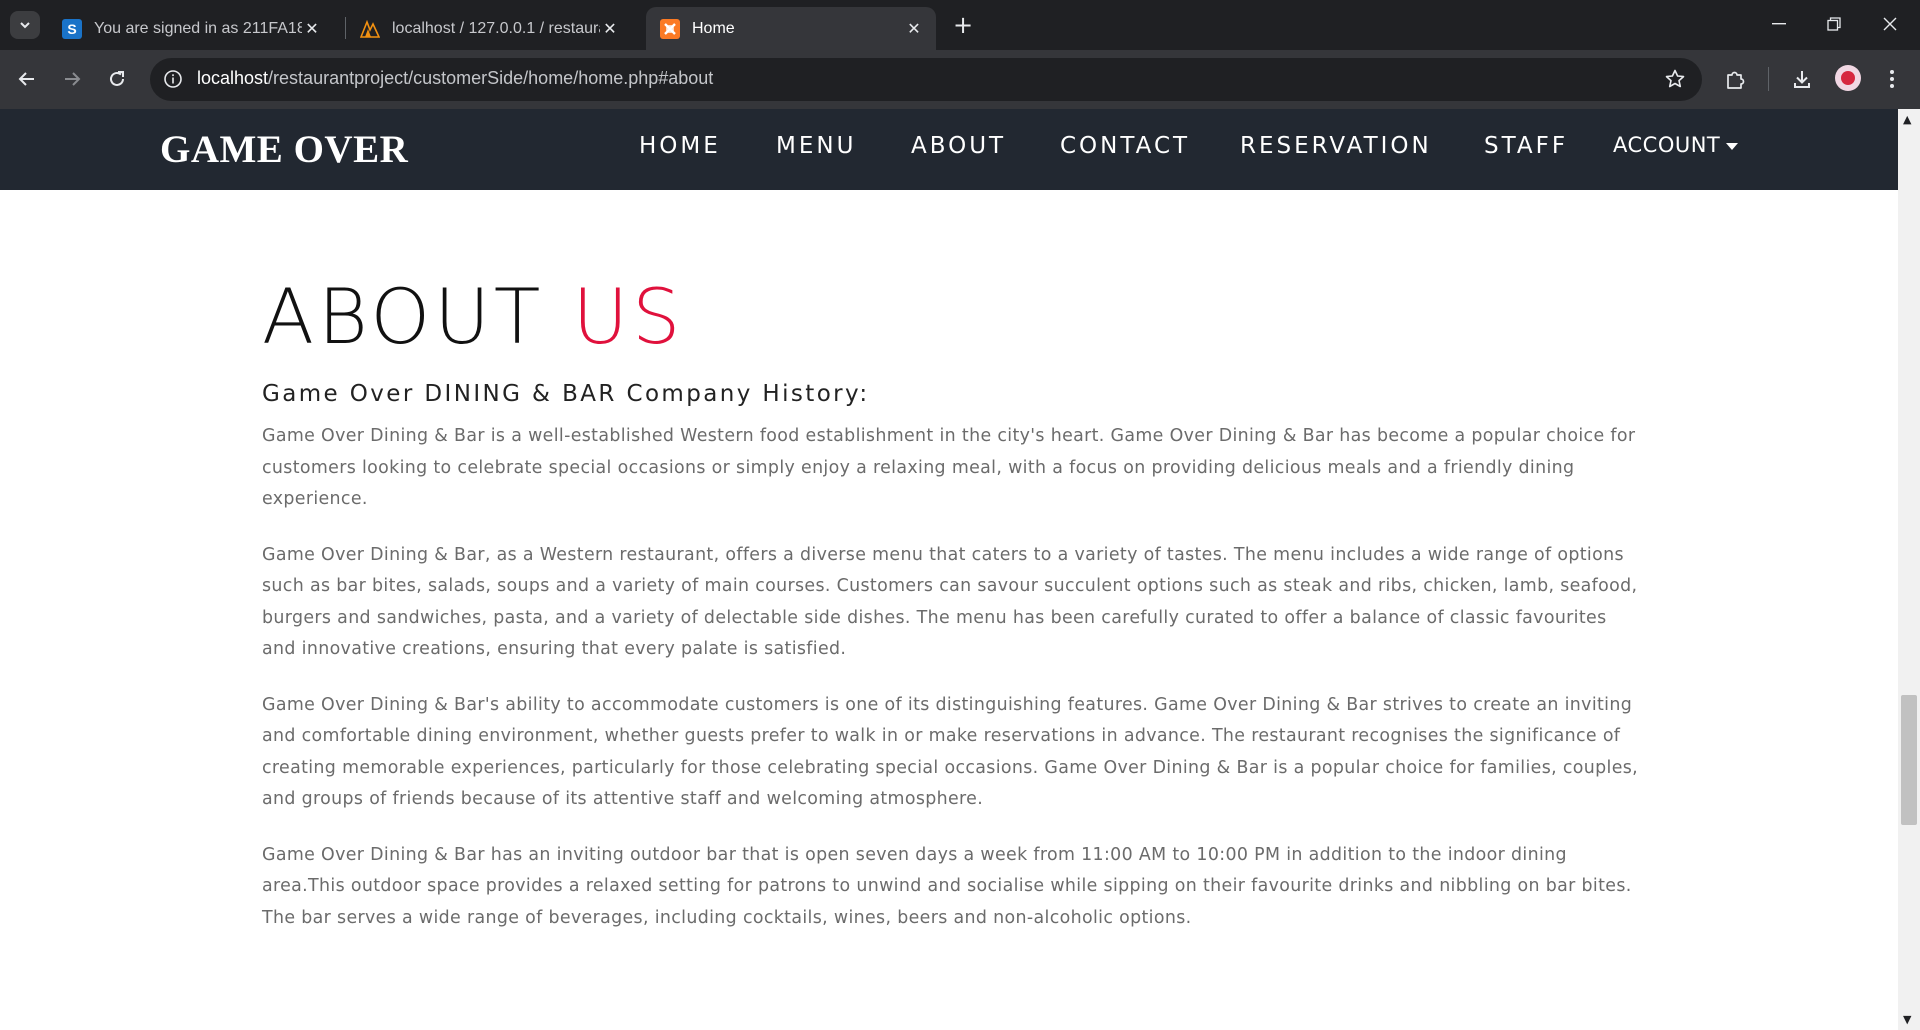 This screenshot has width=1920, height=1030. Describe the element at coordinates (1909, 569) in the screenshot. I see `page-scrollbar: ▲ ▼` at that location.